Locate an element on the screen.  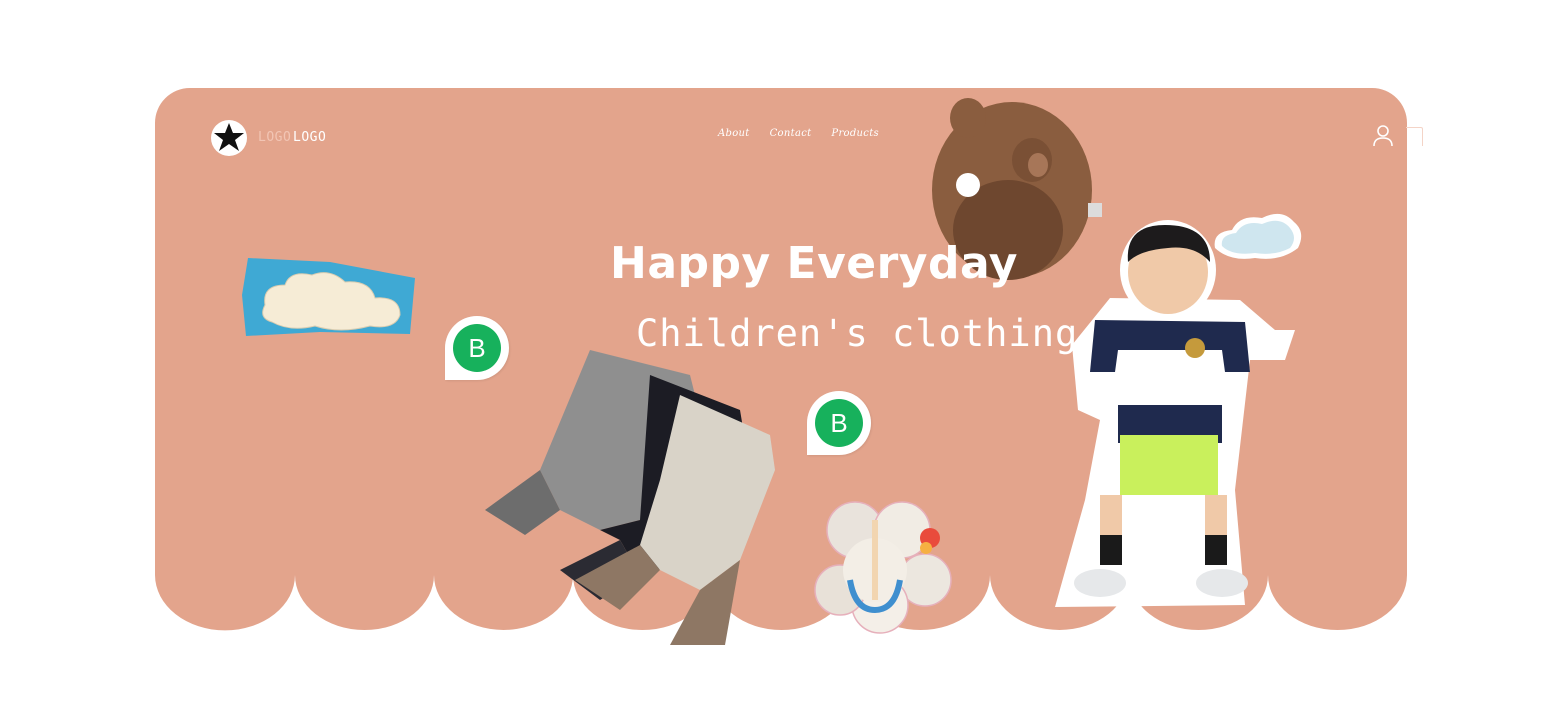
logo-badge is located at coordinates (229, 138).